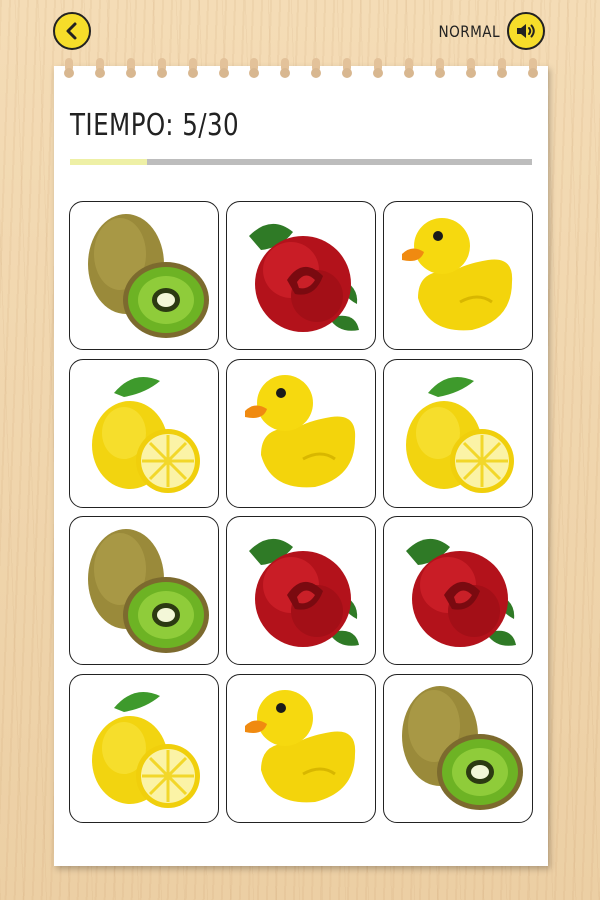  I want to click on notepad-binding, so click(301, 72).